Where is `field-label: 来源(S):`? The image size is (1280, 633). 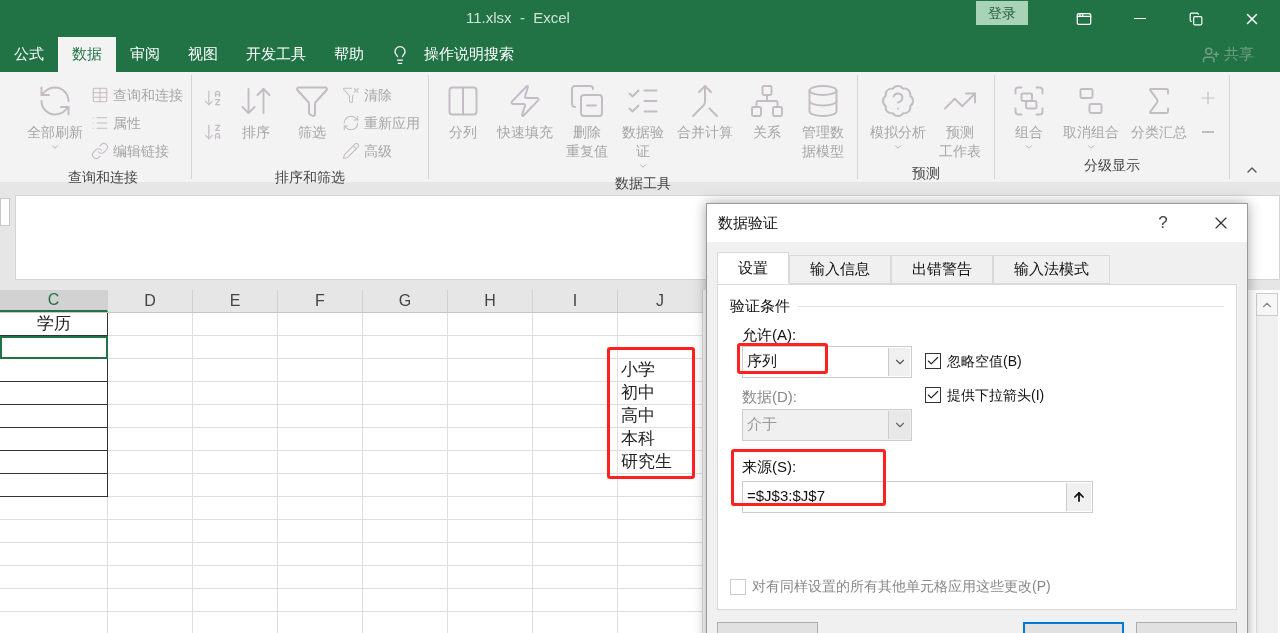
field-label: 来源(S): is located at coordinates (769, 466).